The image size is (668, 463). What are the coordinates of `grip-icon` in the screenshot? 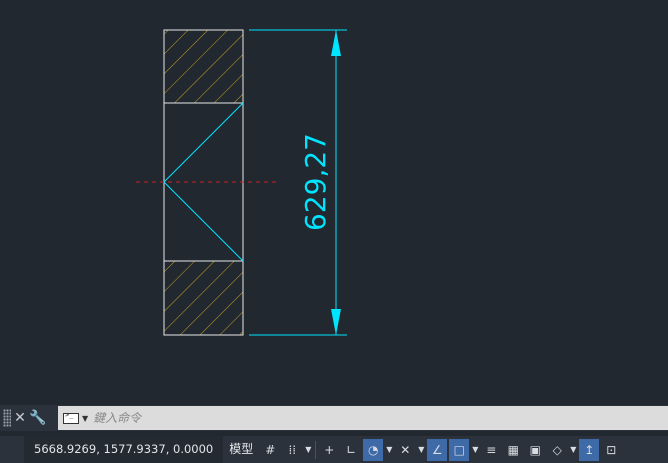 It's located at (7, 418).